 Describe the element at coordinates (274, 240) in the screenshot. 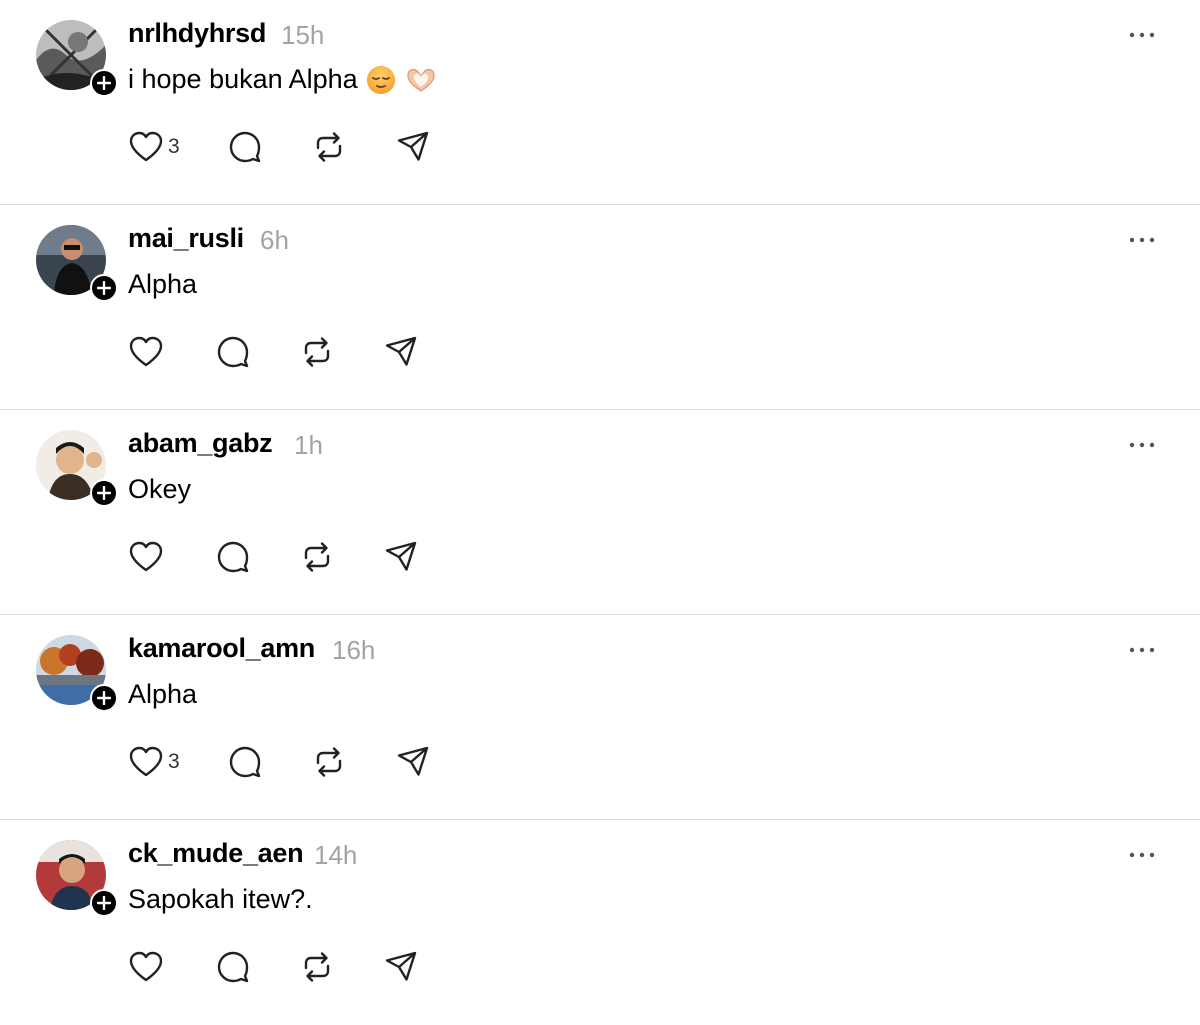

I see `timestamp: 6h` at that location.